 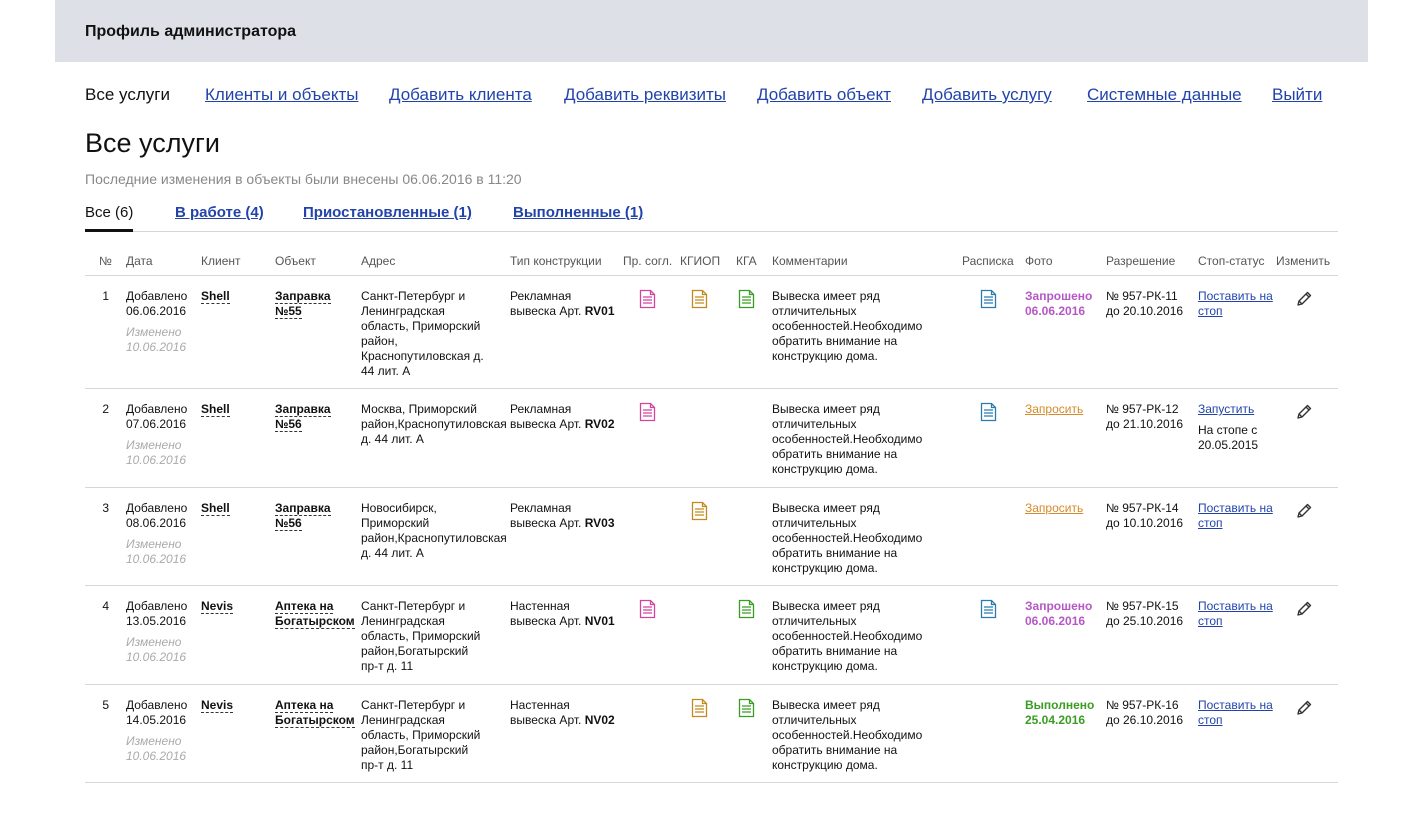 What do you see at coordinates (219, 212) in the screenshot?
I see `tab-in-progress: В работе (4)` at bounding box center [219, 212].